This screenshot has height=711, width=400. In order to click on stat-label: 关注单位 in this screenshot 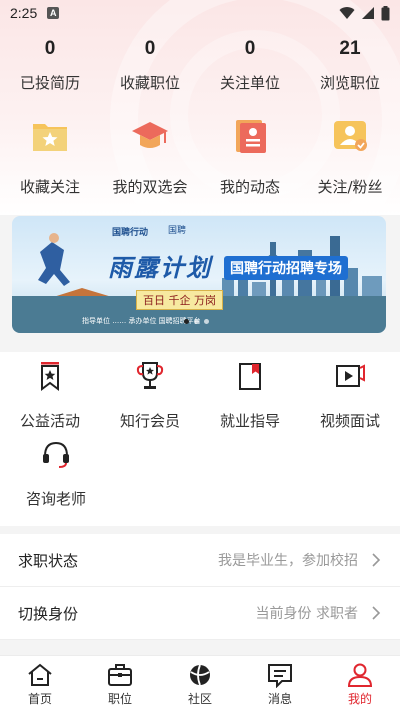, I will do `click(249, 83)`.